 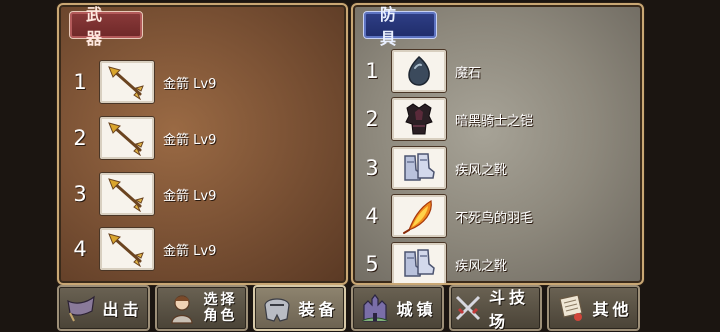 I want to click on bottom-nav-bar: 出击 选择 角色 装备 城镇 斗技场 其他, so click(x=348, y=308).